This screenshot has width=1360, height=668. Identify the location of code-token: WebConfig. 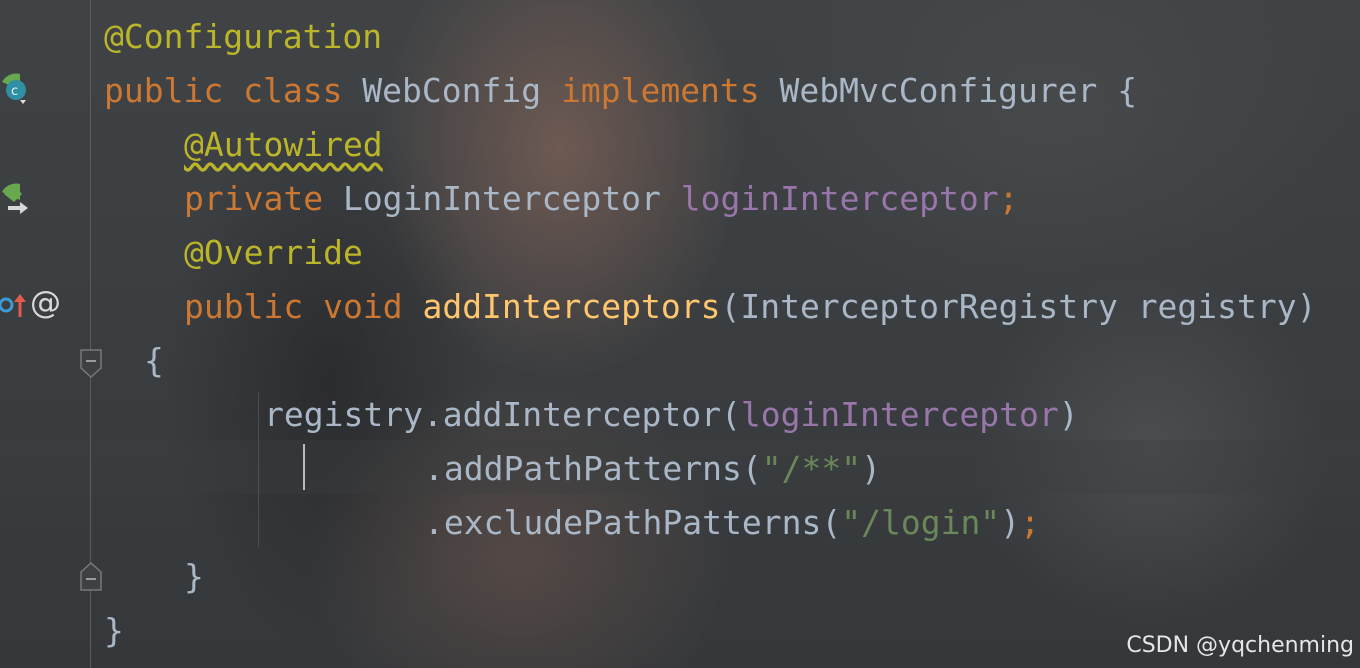
(451, 90).